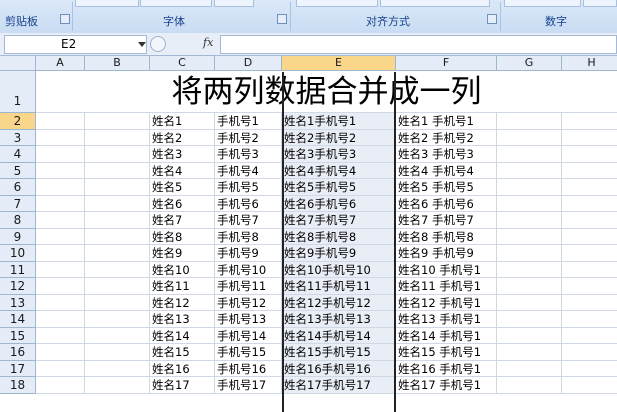 Image resolution: width=617 pixels, height=412 pixels. Describe the element at coordinates (182, 269) in the screenshot. I see `cell-c: 姓名10` at that location.